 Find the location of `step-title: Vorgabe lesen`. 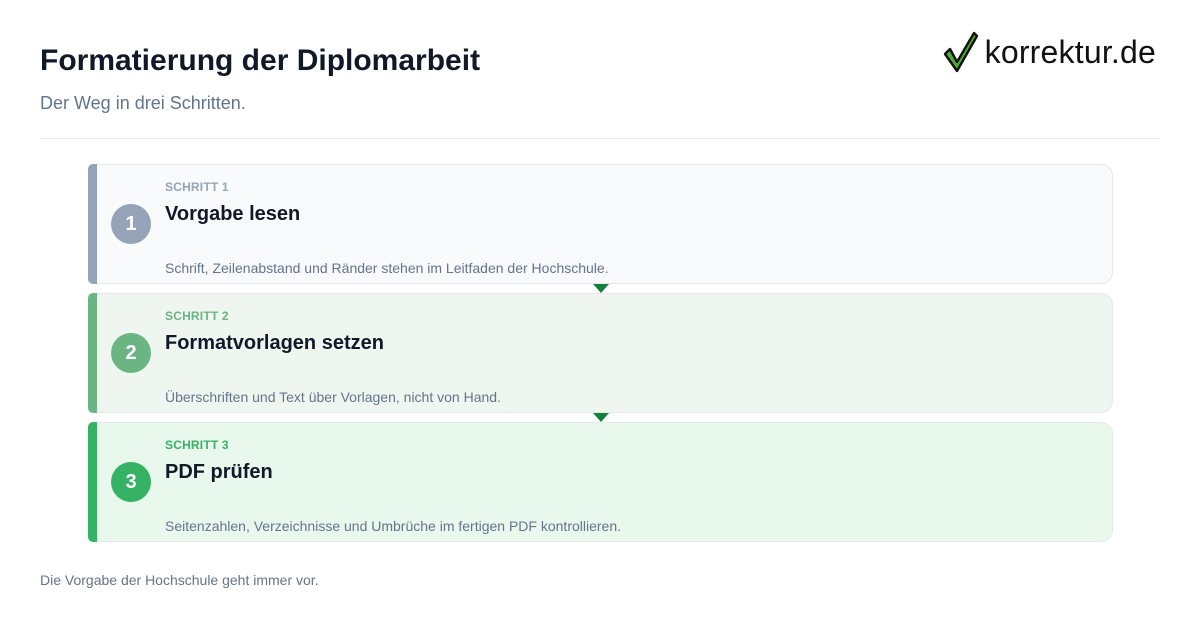

step-title: Vorgabe lesen is located at coordinates (233, 214).